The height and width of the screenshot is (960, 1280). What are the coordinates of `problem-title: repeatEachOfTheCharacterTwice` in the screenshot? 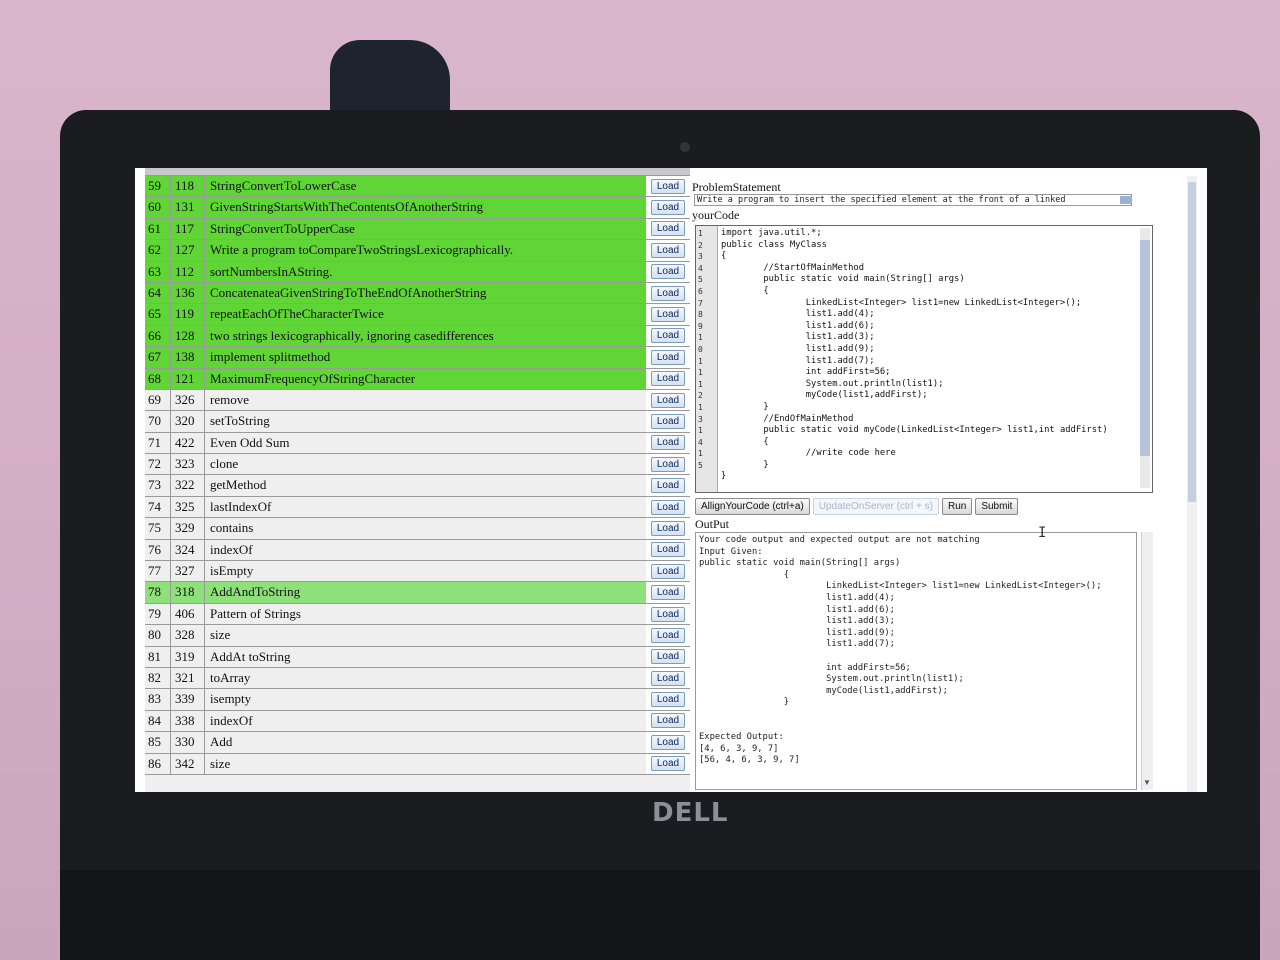 It's located at (425, 314).